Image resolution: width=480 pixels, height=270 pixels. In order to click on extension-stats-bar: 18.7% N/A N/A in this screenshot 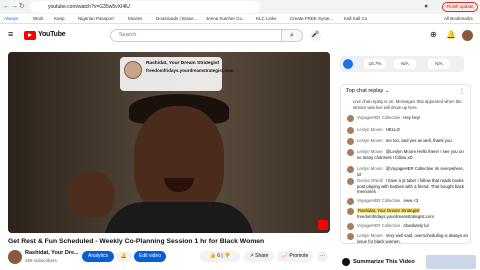, I will do `click(402, 64)`.